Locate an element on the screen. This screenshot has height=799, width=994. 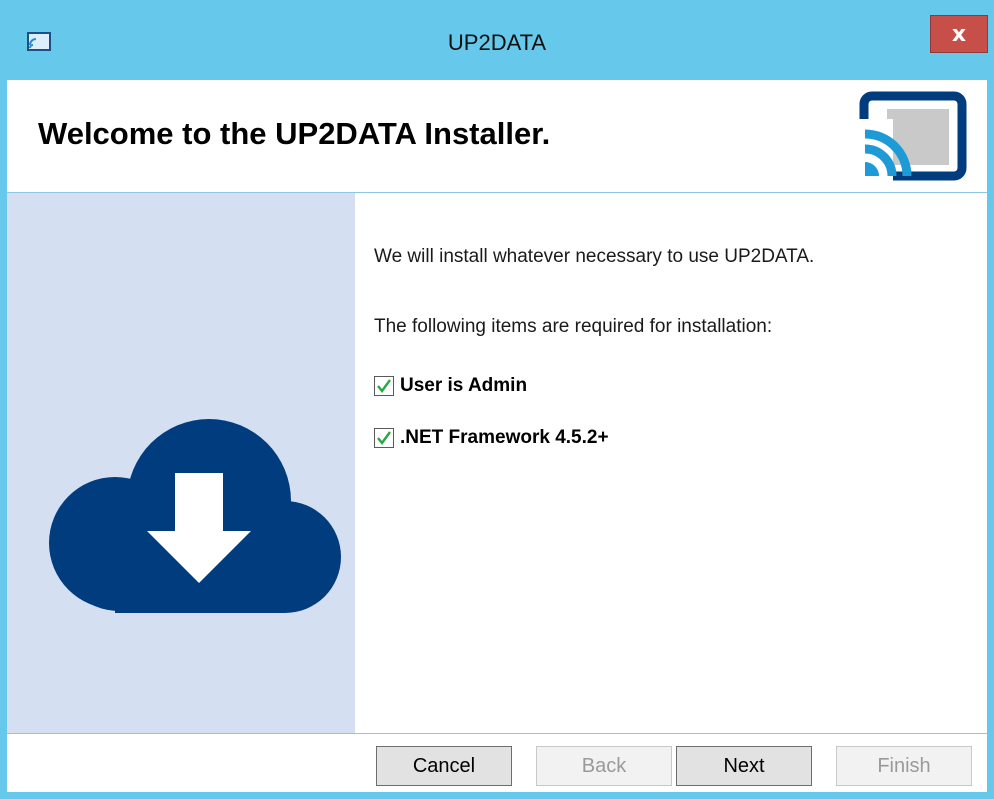
cloud-download-icon is located at coordinates (195, 516).